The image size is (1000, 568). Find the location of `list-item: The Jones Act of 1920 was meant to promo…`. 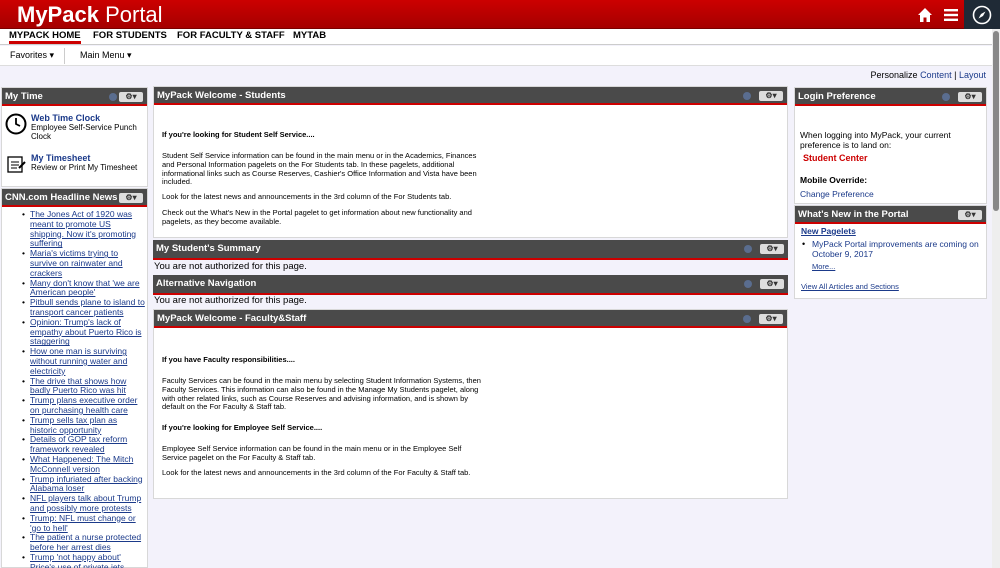

list-item: The Jones Act of 1920 was meant to promo… is located at coordinates (76, 229).